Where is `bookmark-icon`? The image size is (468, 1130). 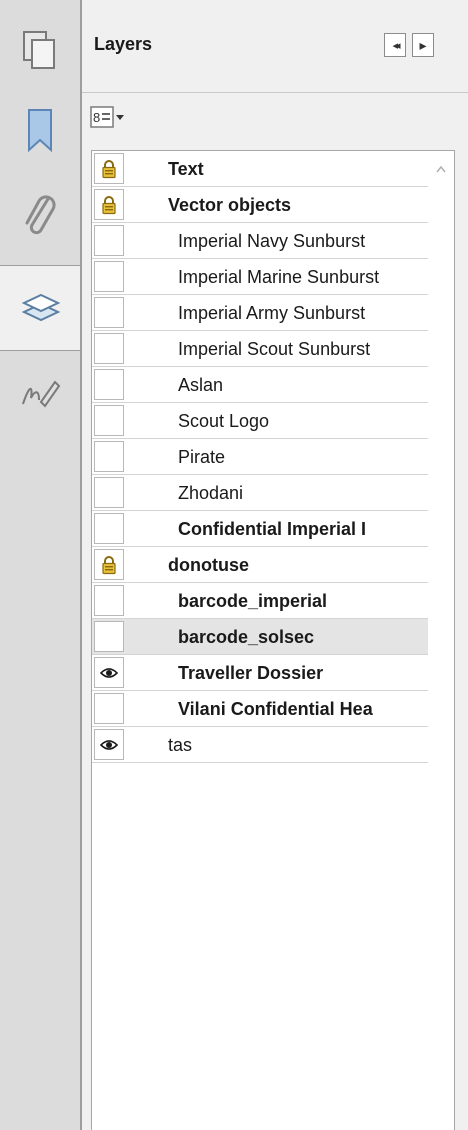
bookmark-icon is located at coordinates (40, 131).